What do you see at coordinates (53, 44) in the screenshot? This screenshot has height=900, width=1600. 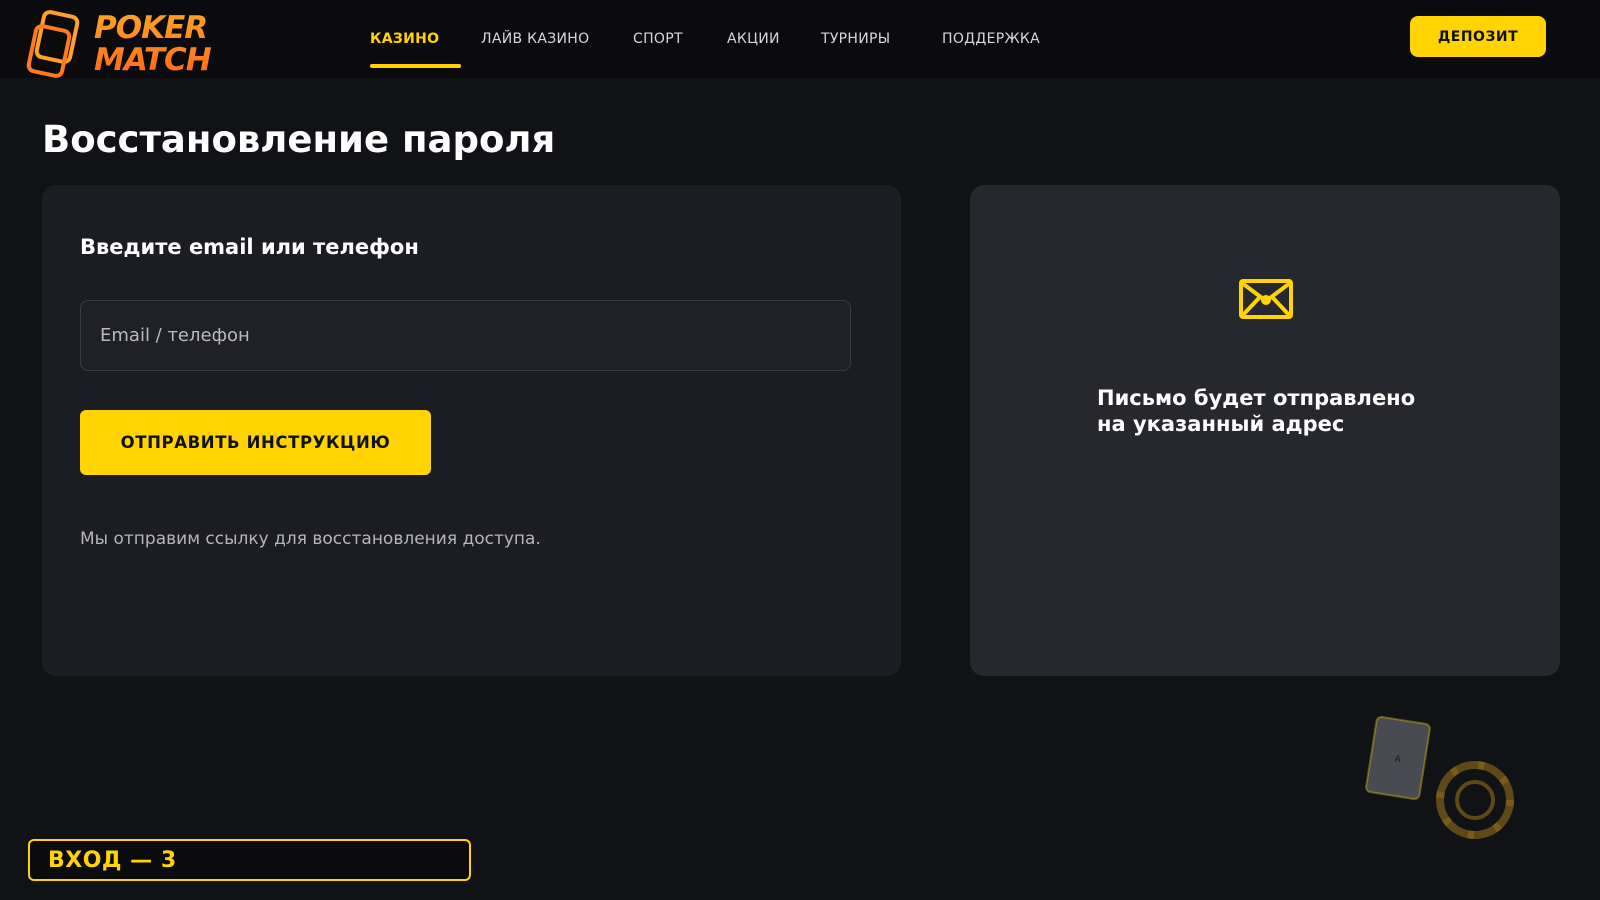 I see `logo-cards-icon` at bounding box center [53, 44].